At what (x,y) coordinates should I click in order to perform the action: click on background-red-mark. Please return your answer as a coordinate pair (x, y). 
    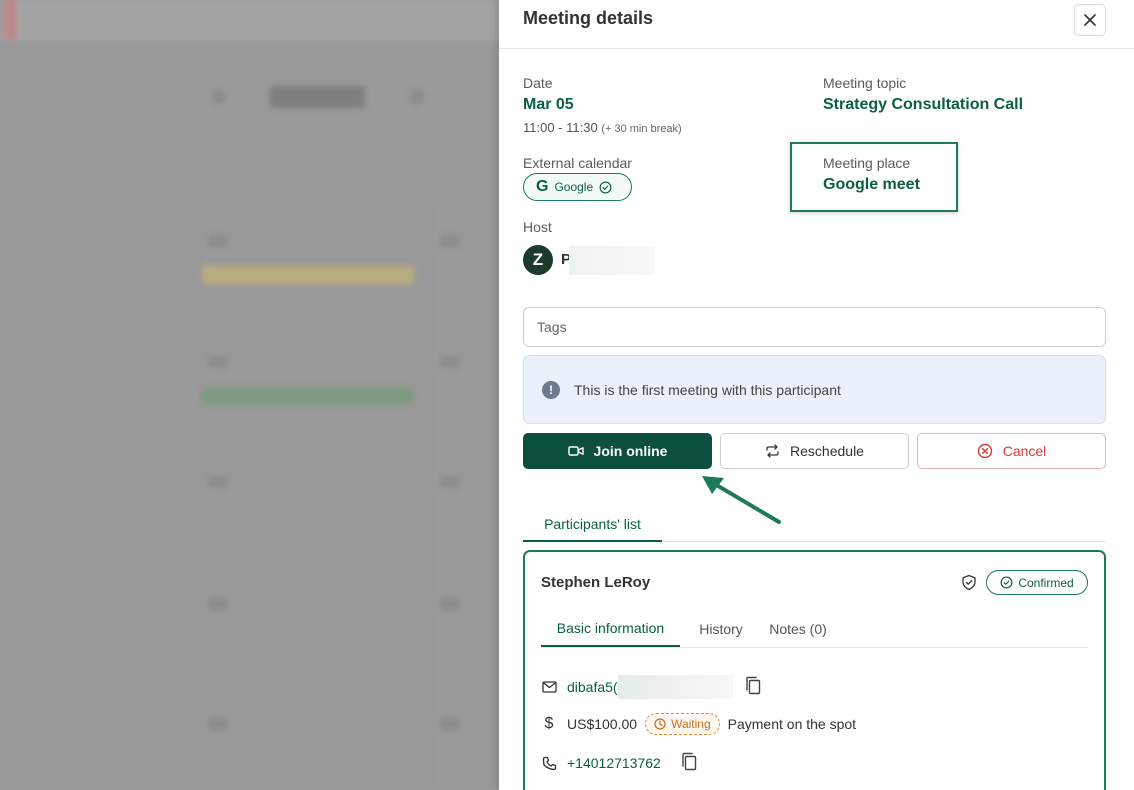
    Looking at the image, I should click on (10, 20).